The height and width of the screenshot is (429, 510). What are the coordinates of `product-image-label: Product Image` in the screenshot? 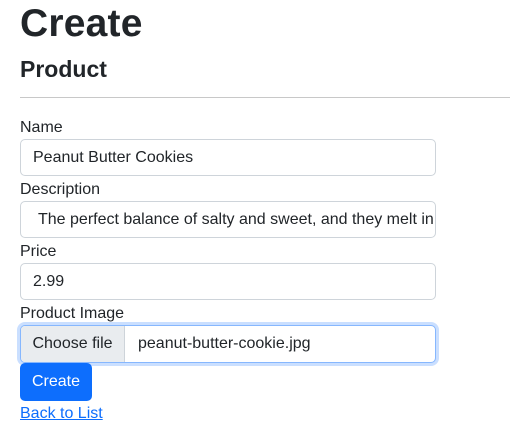 It's located at (72, 313).